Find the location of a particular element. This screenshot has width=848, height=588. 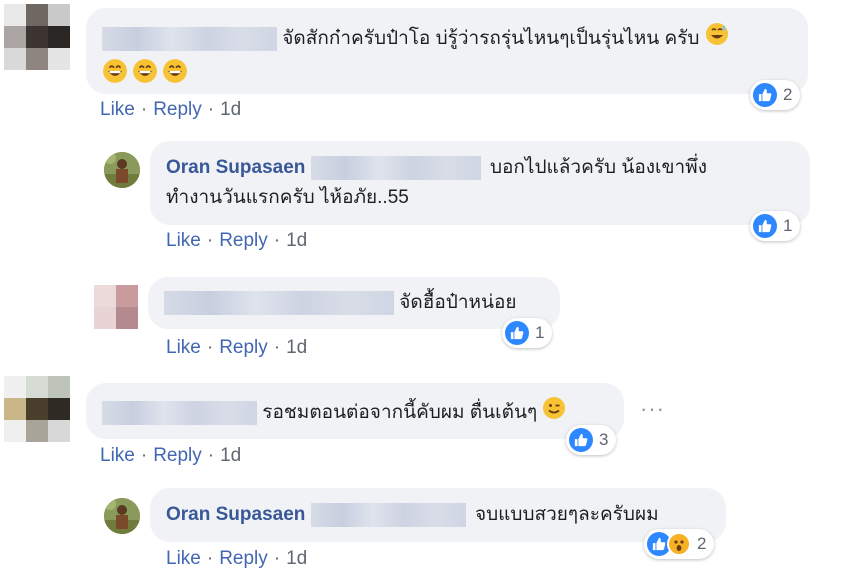

comment-text: รอชมตอนต่อจากนี้คับผม ตื่นเต้นๆ is located at coordinates (400, 413).